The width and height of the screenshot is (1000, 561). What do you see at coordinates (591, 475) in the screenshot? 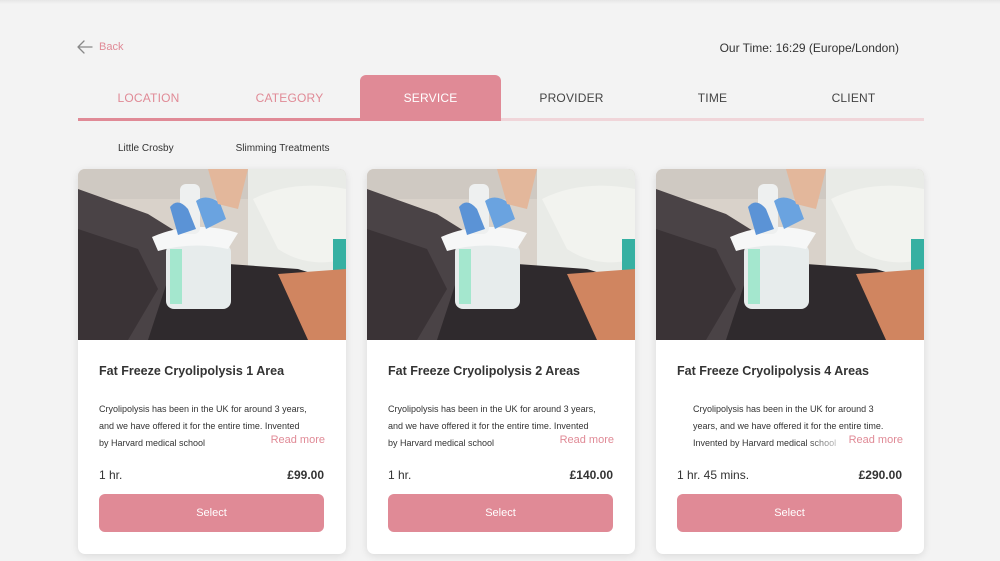
I see `service-price: £140.00` at bounding box center [591, 475].